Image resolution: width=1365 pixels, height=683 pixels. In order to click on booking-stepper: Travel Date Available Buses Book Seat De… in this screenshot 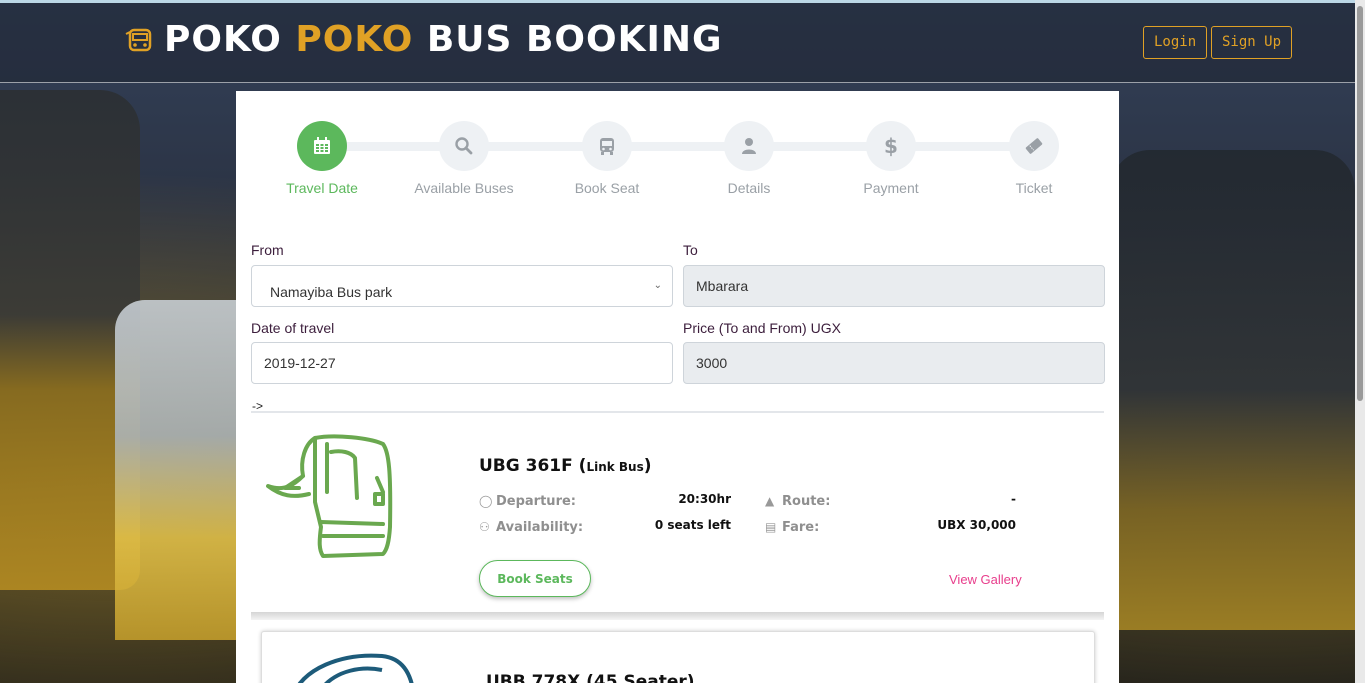, I will do `click(677, 161)`.